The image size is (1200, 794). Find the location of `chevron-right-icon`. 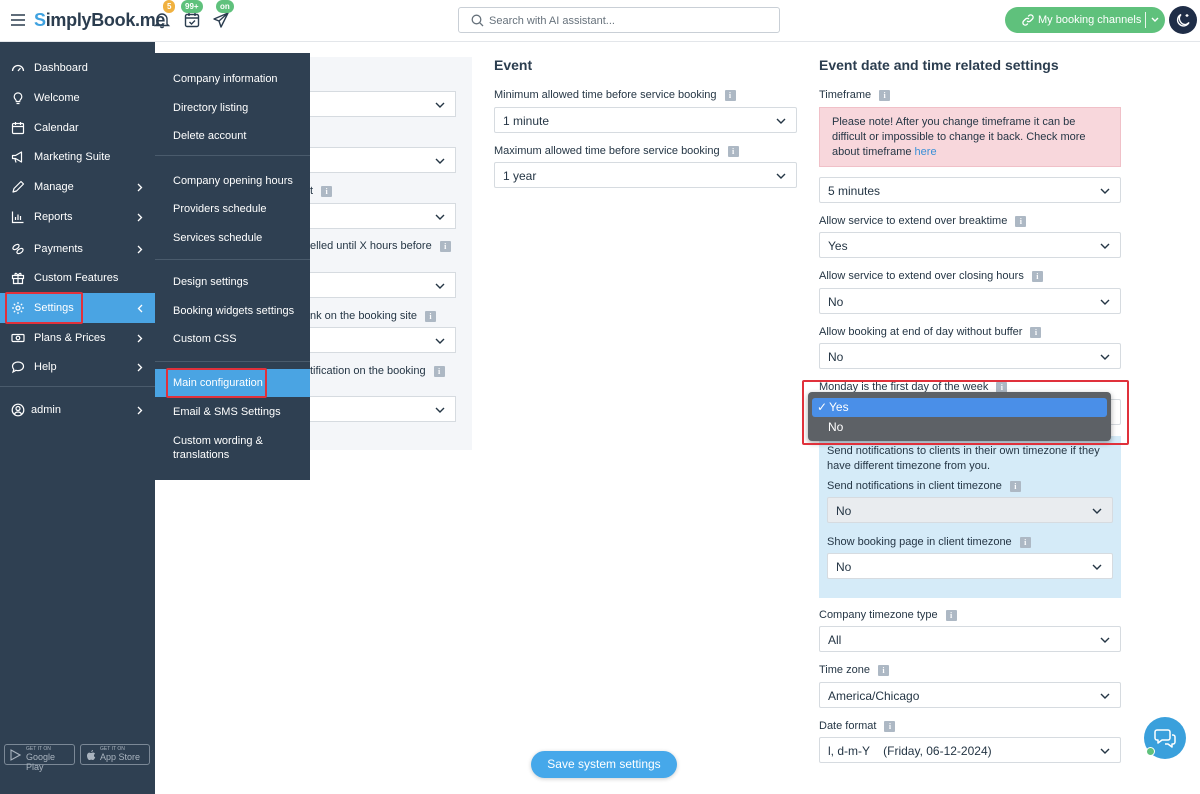

chevron-right-icon is located at coordinates (140, 187).